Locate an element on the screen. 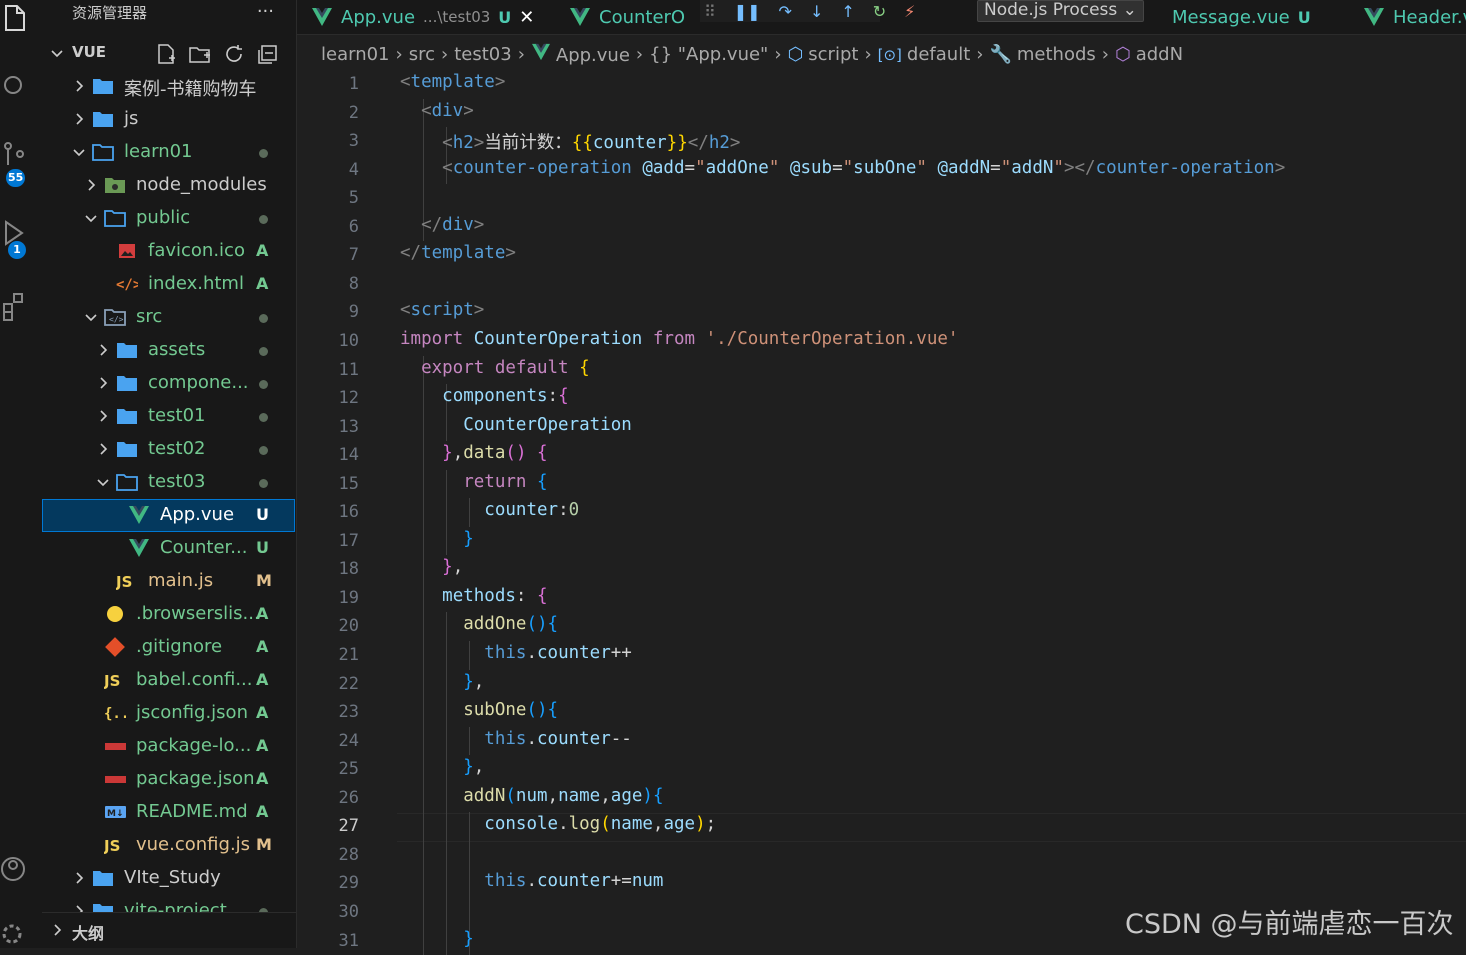  new-file-icon is located at coordinates (166, 54).